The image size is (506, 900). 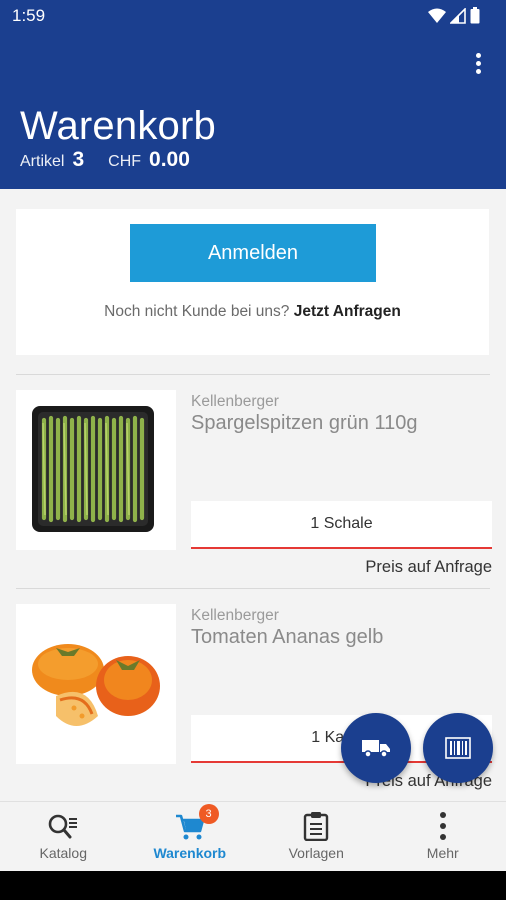 I want to click on barcode-icon, so click(x=458, y=748).